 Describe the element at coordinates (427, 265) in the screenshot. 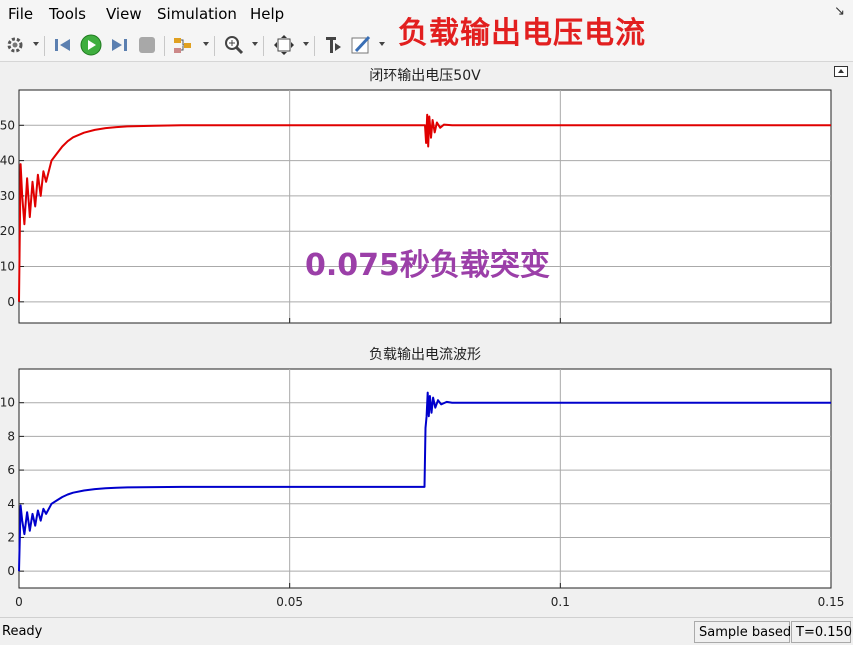

I see `annotation-label: 0.075秒负载突变` at that location.